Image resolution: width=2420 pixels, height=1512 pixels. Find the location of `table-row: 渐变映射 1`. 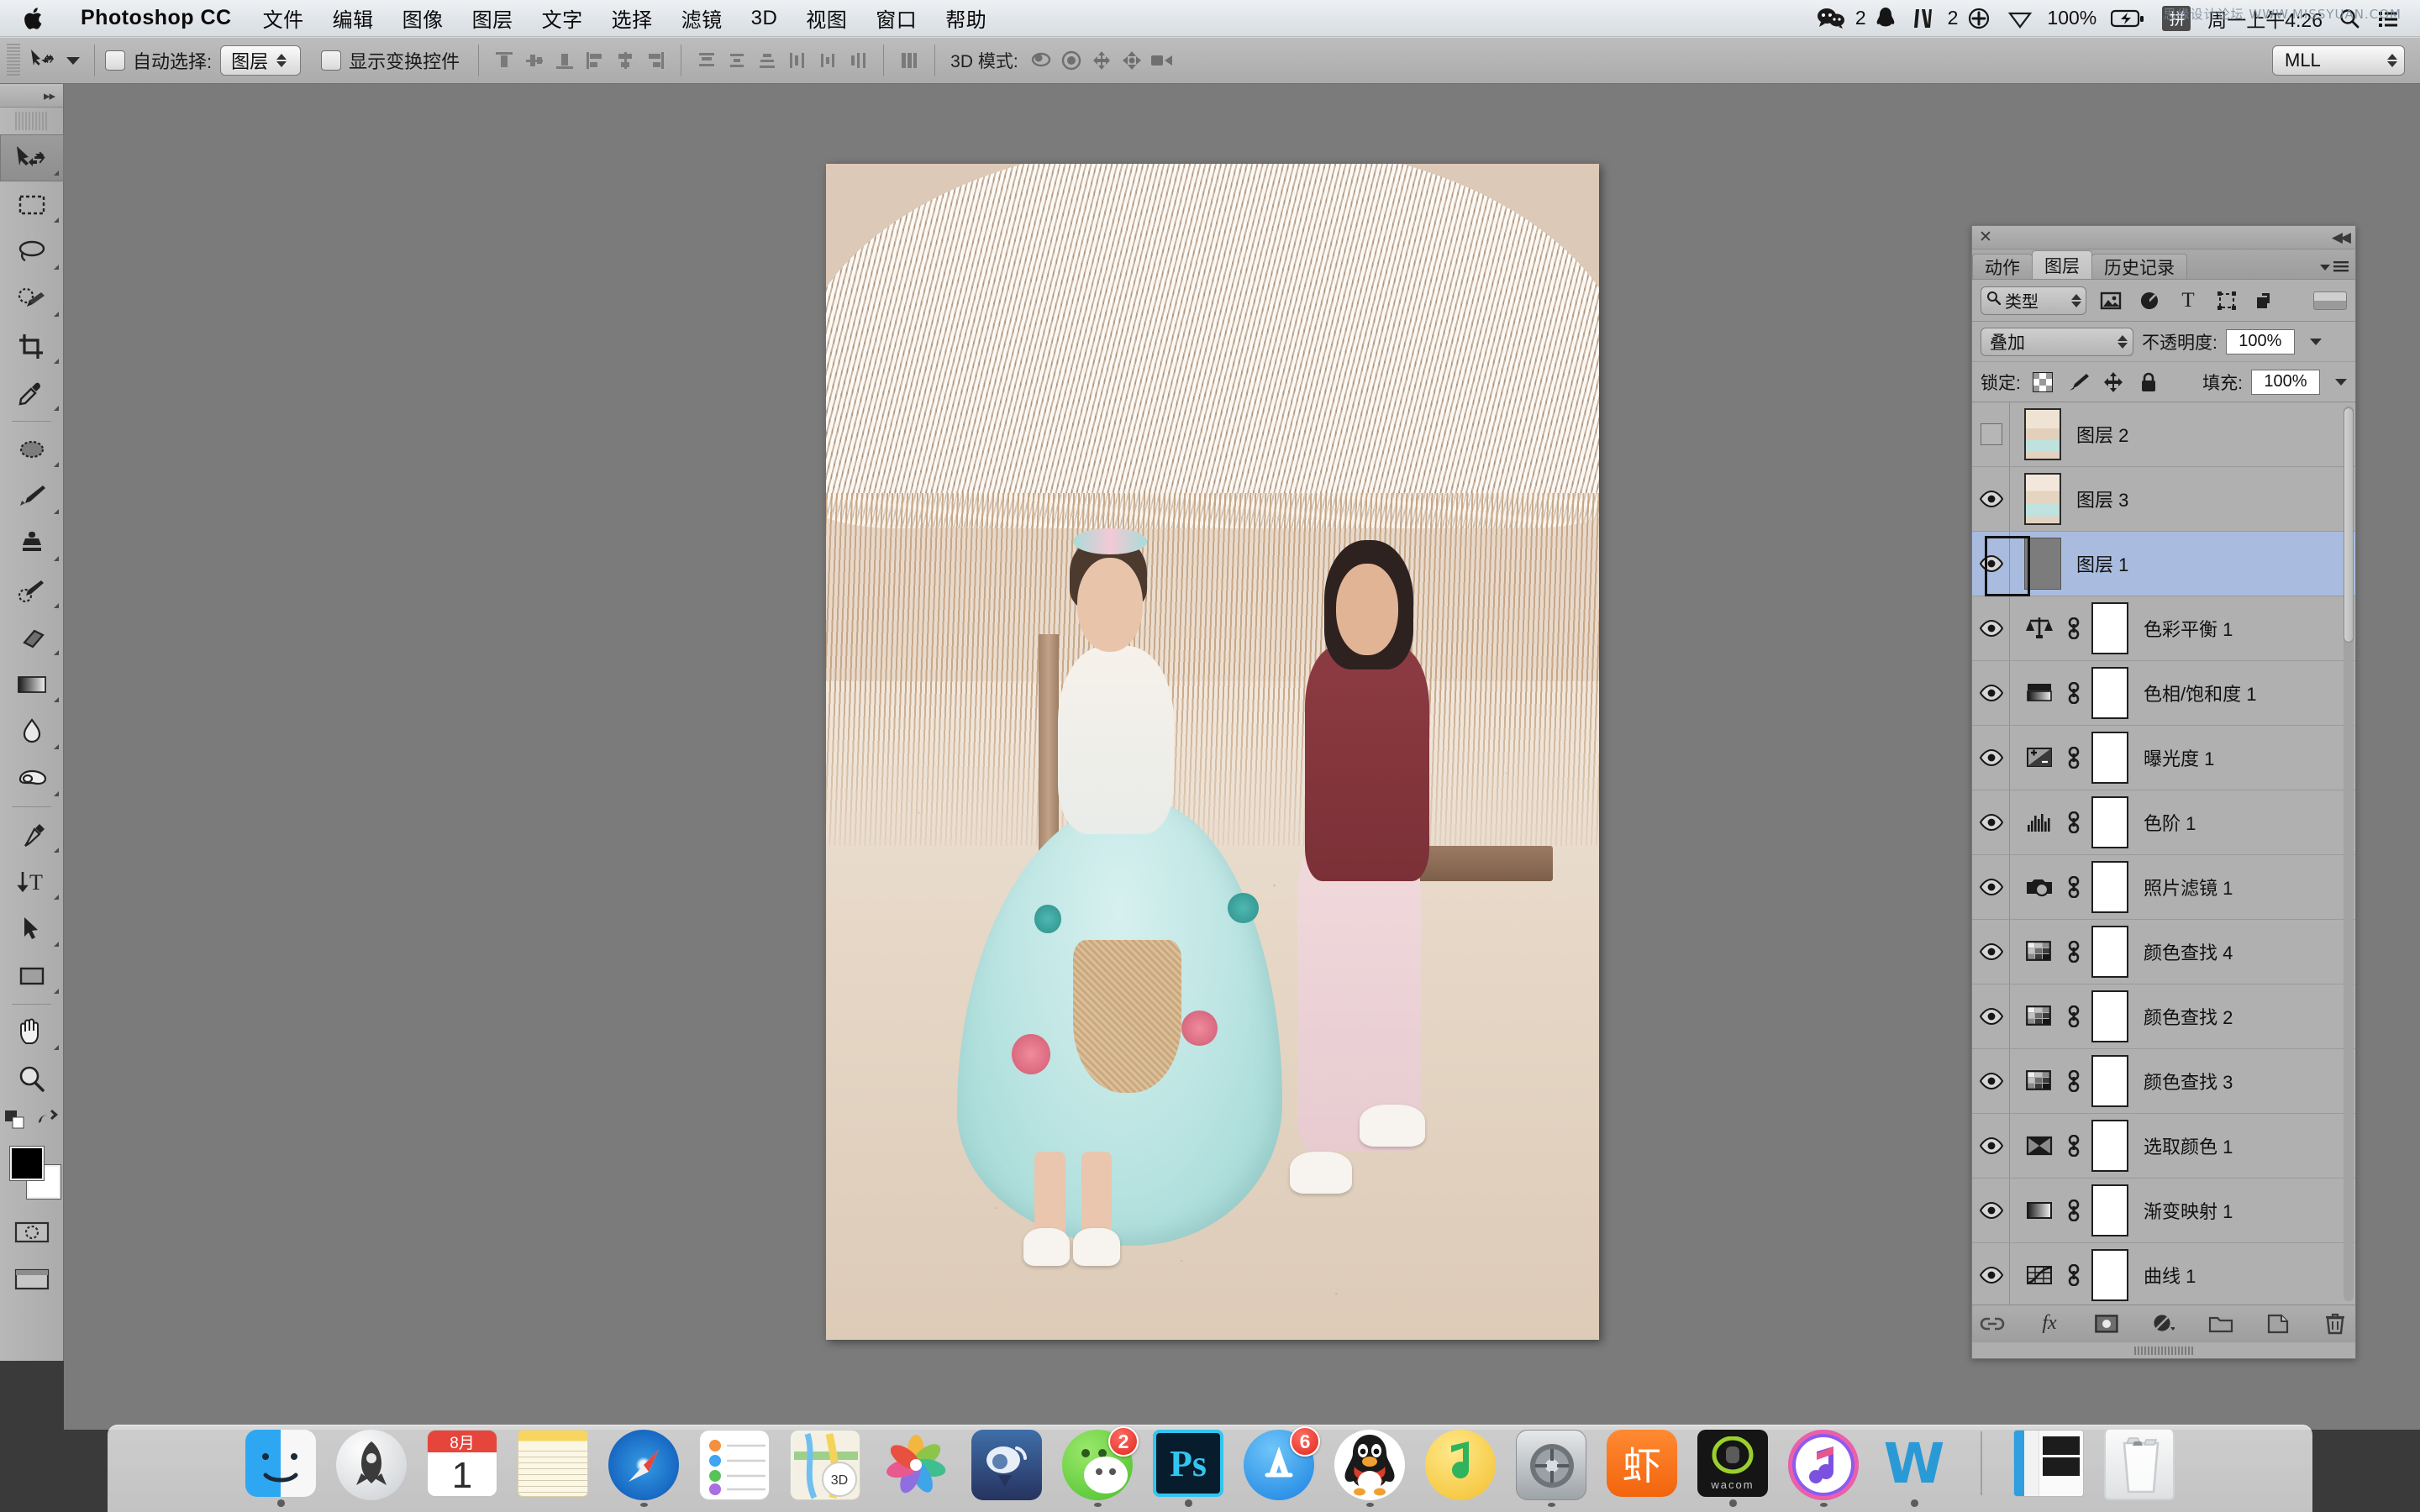

table-row: 渐变映射 1 is located at coordinates (2163, 1211).